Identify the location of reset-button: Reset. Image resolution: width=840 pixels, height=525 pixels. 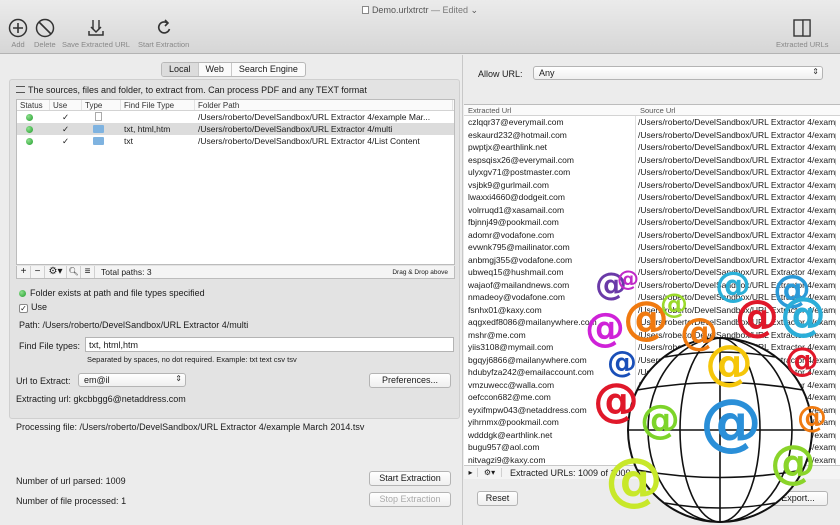
(497, 498).